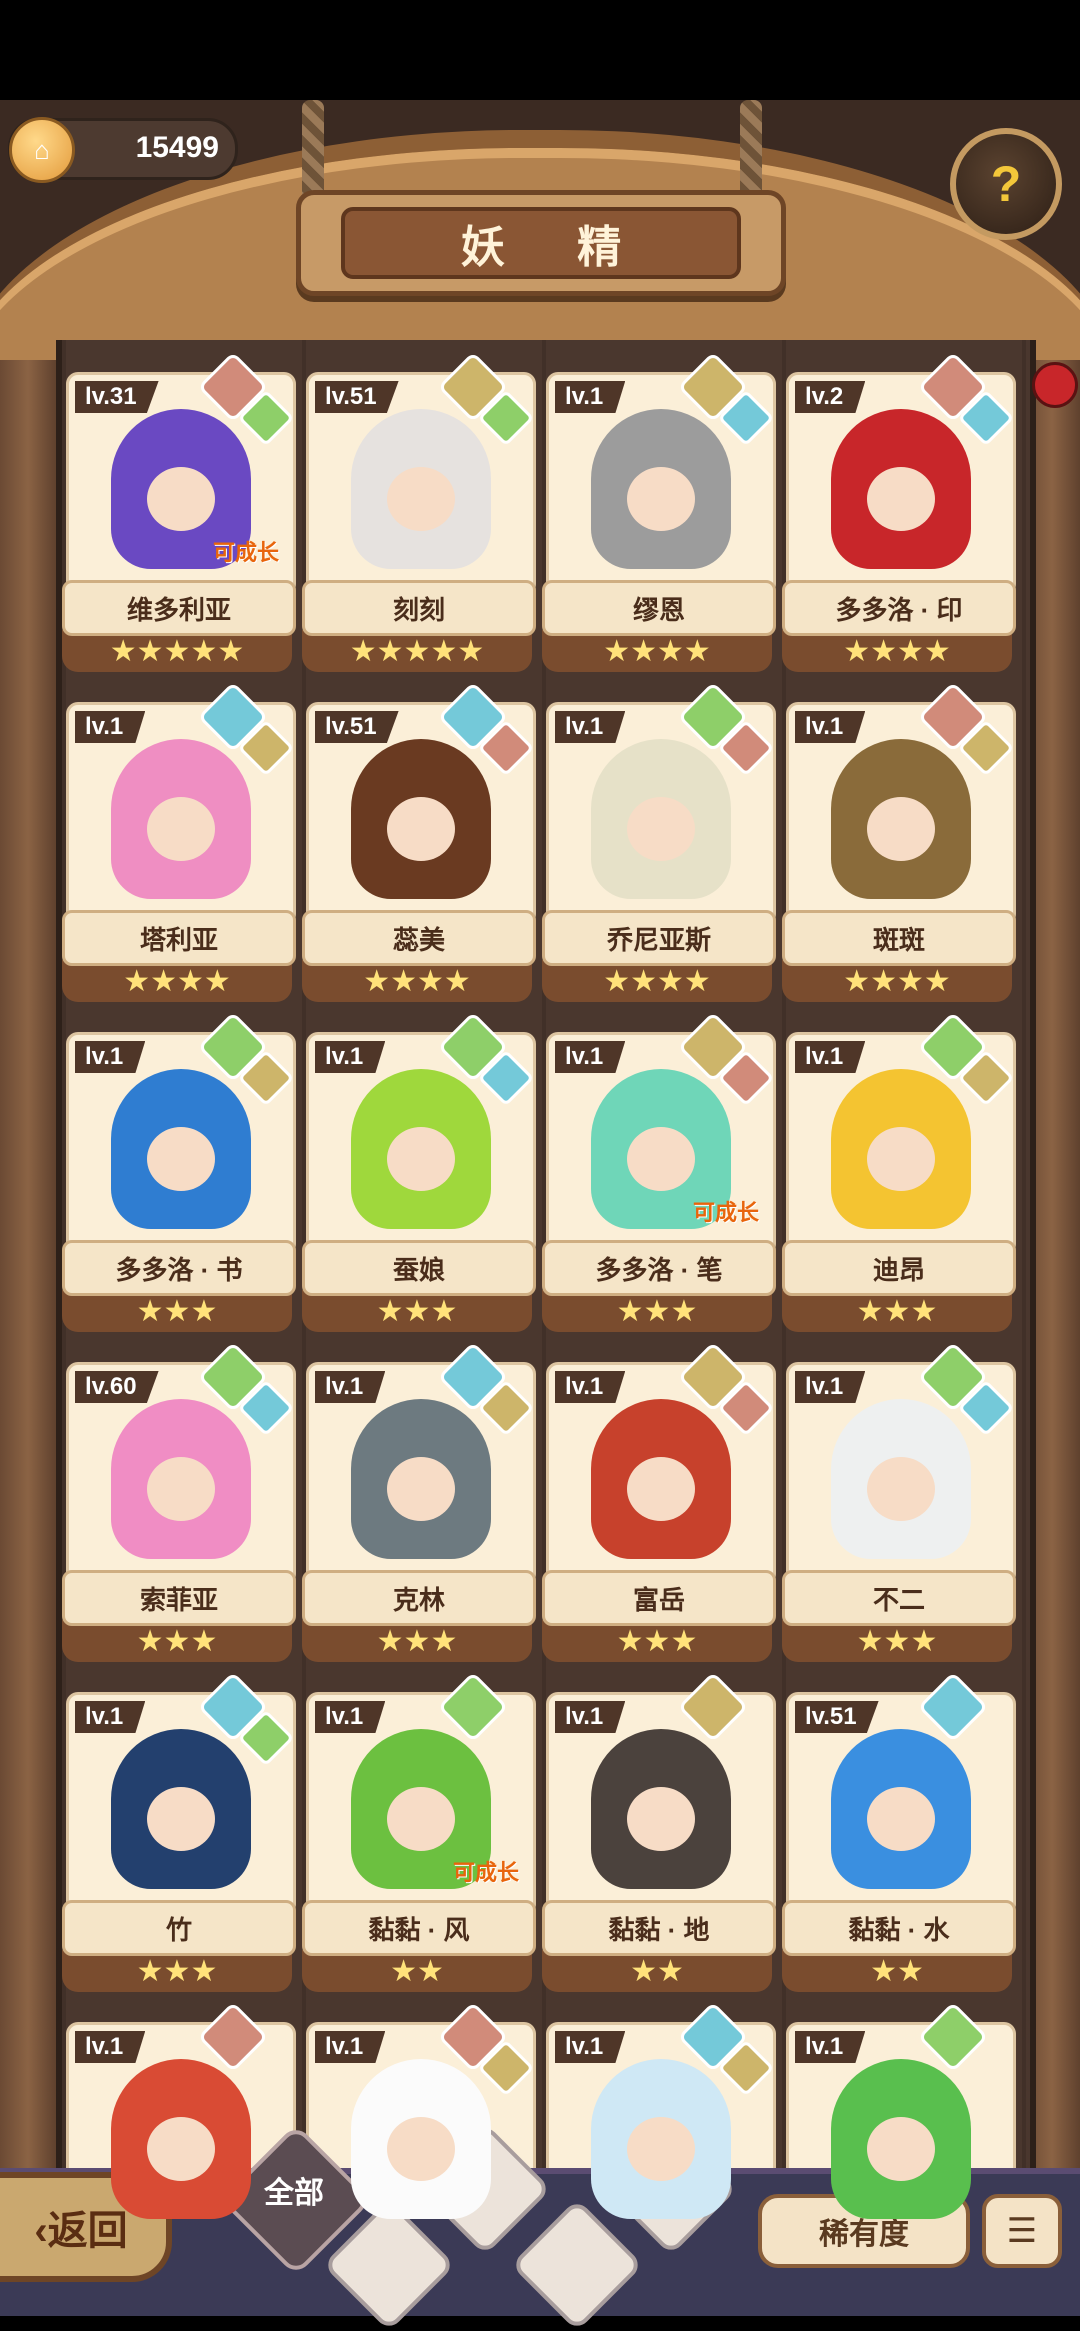 The image size is (1080, 2331). I want to click on sort-list-icon: ☰, so click(1022, 2231).